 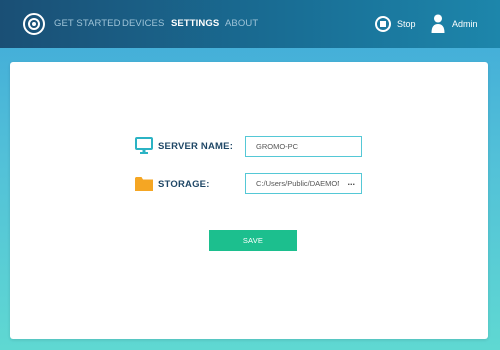 What do you see at coordinates (143, 23) in the screenshot?
I see `nav-devices: DEVICES` at bounding box center [143, 23].